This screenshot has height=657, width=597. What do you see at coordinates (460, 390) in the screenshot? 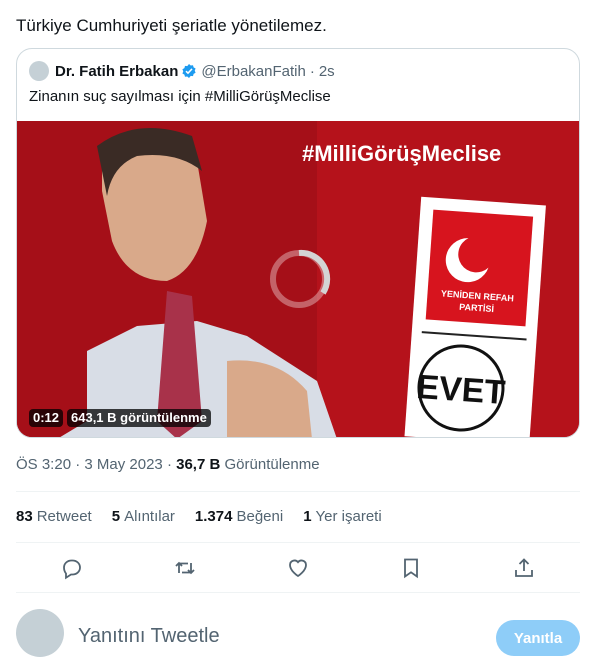
I see `ballot-yes-text: EVET` at bounding box center [460, 390].